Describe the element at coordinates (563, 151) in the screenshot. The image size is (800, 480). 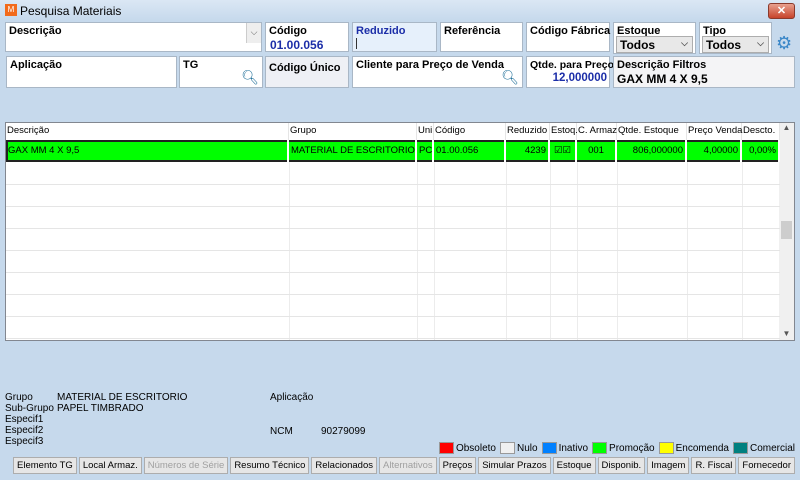
I see `table-cell: ☑☑` at that location.